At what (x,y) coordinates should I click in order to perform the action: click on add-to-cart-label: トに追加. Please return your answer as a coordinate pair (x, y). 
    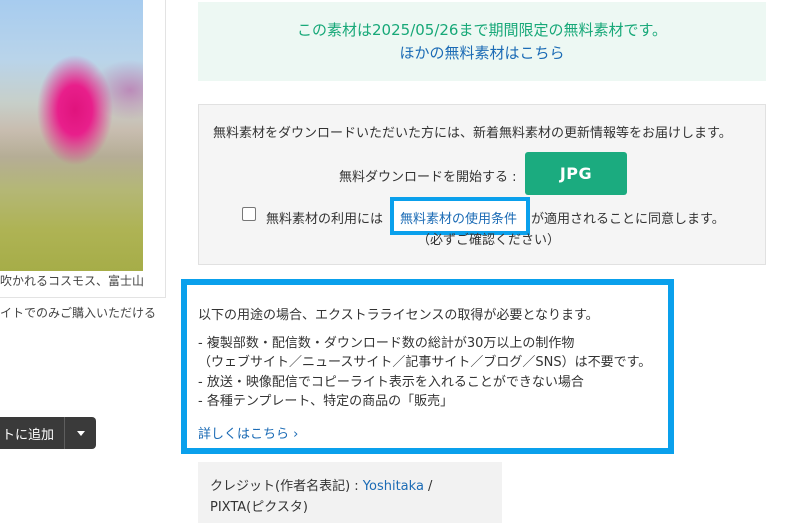
    Looking at the image, I should click on (32, 433).